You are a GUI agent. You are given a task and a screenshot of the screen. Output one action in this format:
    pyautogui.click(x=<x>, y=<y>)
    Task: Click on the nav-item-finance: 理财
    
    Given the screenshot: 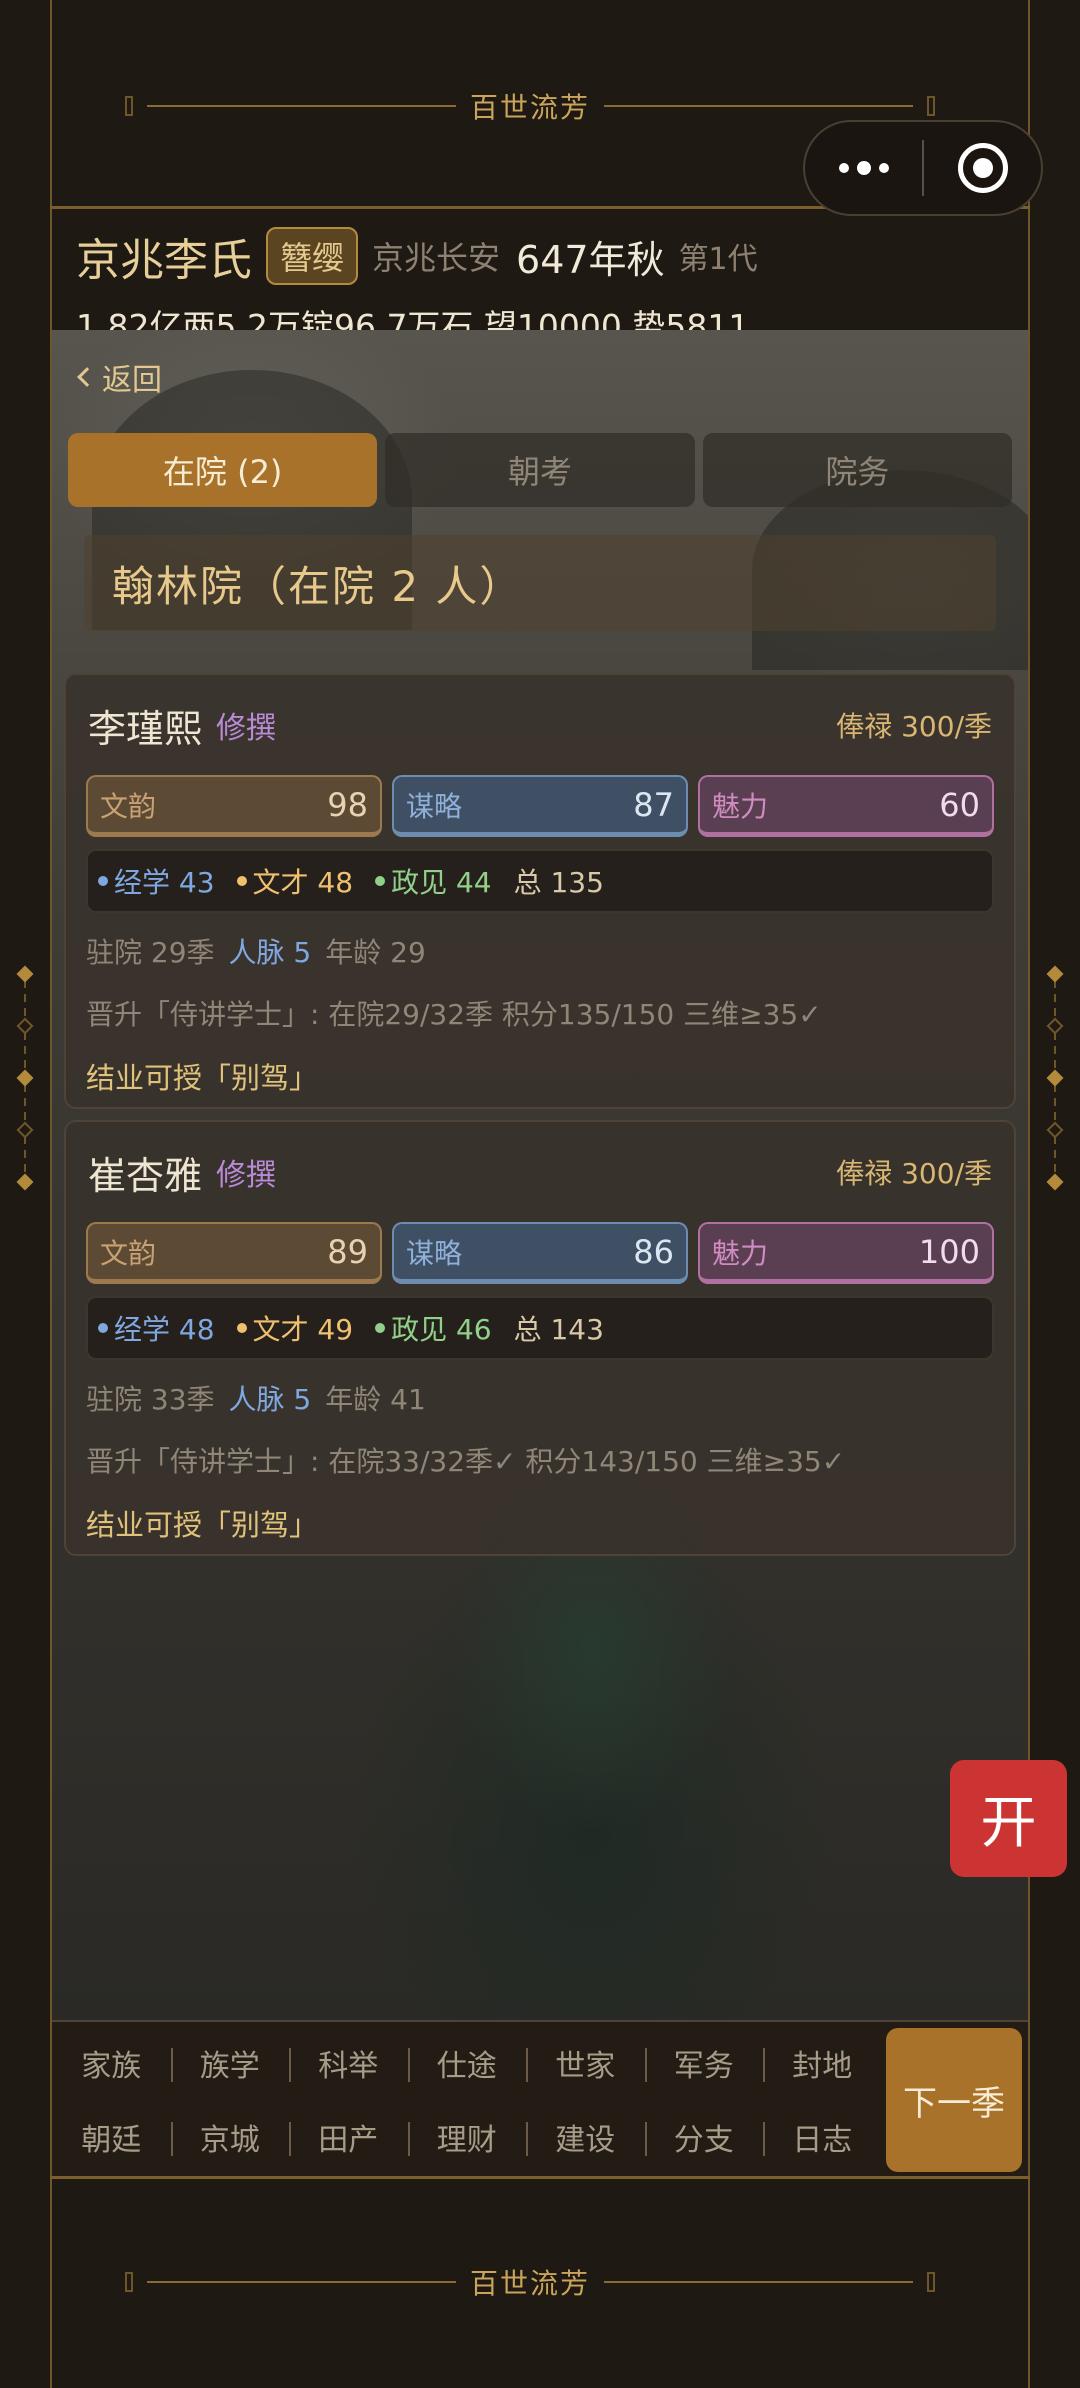 What is the action you would take?
    pyautogui.click(x=467, y=2137)
    